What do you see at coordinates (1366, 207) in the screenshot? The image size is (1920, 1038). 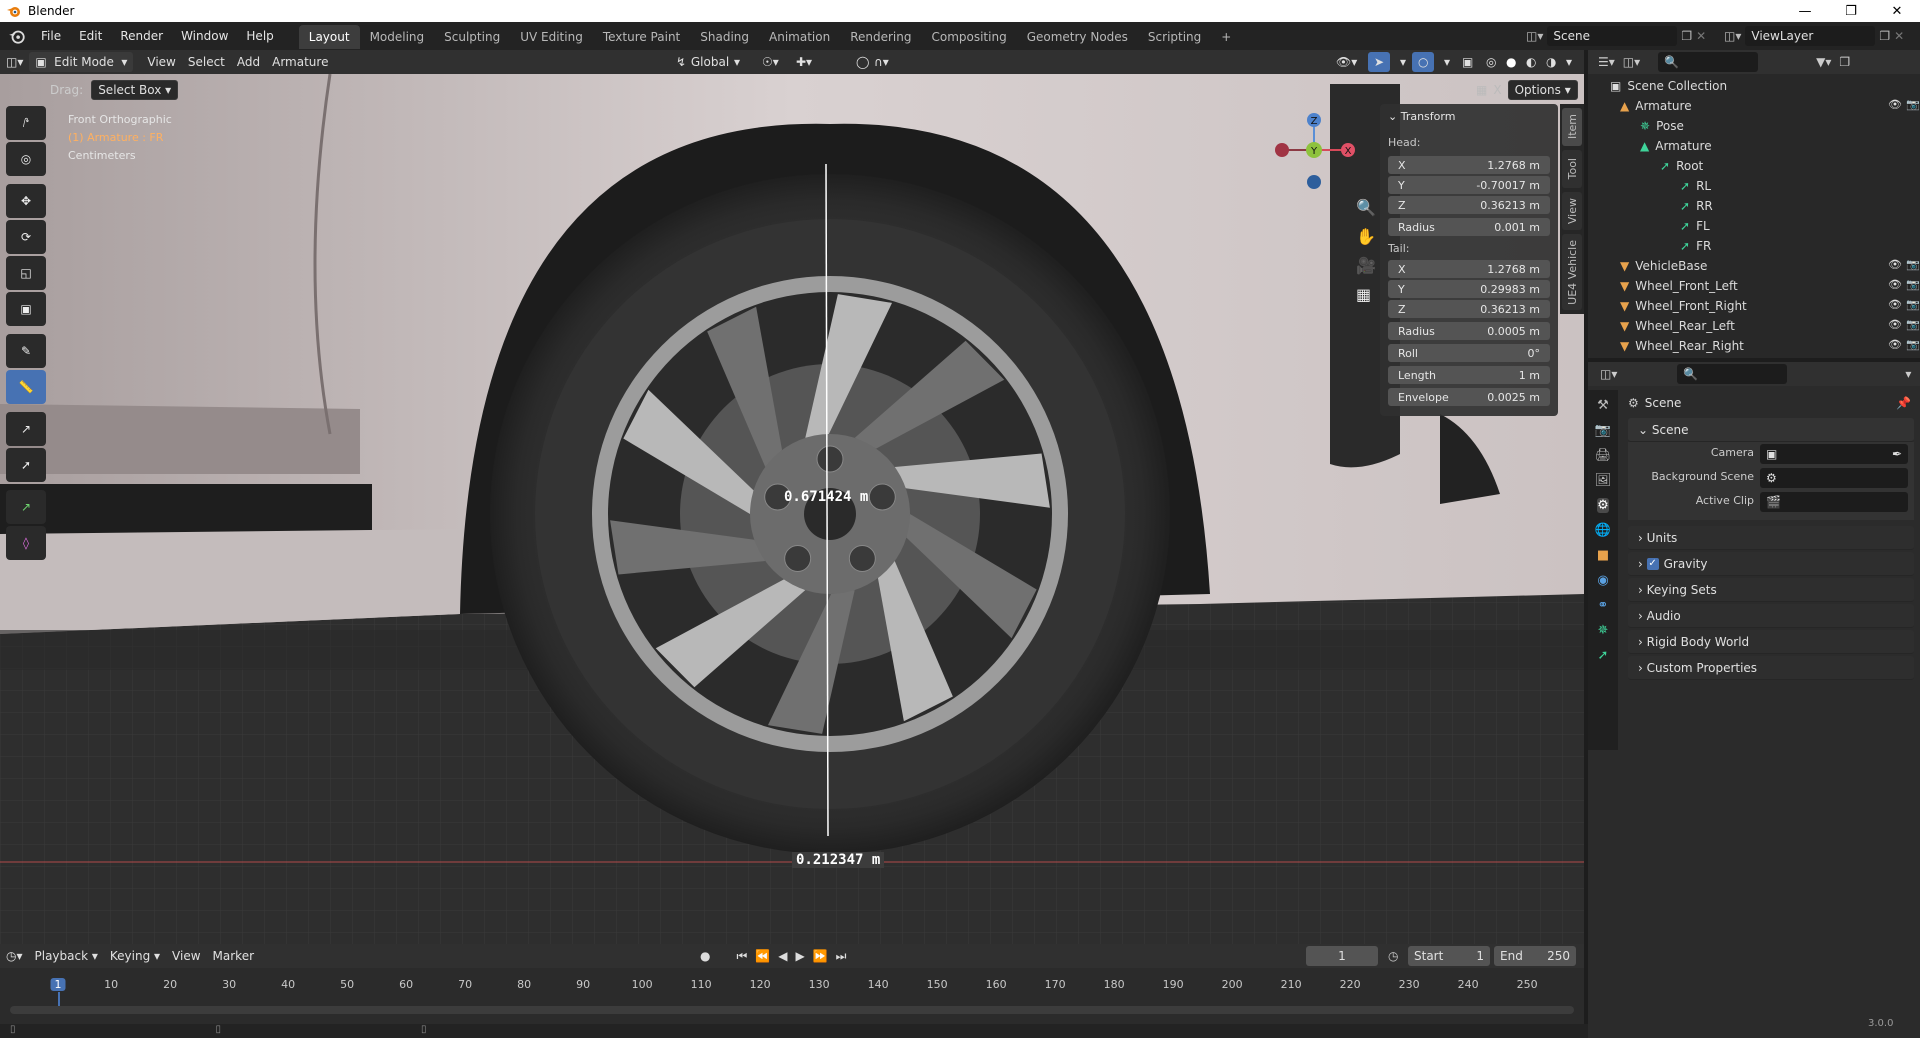 I see `zoom-icon: 🔍` at bounding box center [1366, 207].